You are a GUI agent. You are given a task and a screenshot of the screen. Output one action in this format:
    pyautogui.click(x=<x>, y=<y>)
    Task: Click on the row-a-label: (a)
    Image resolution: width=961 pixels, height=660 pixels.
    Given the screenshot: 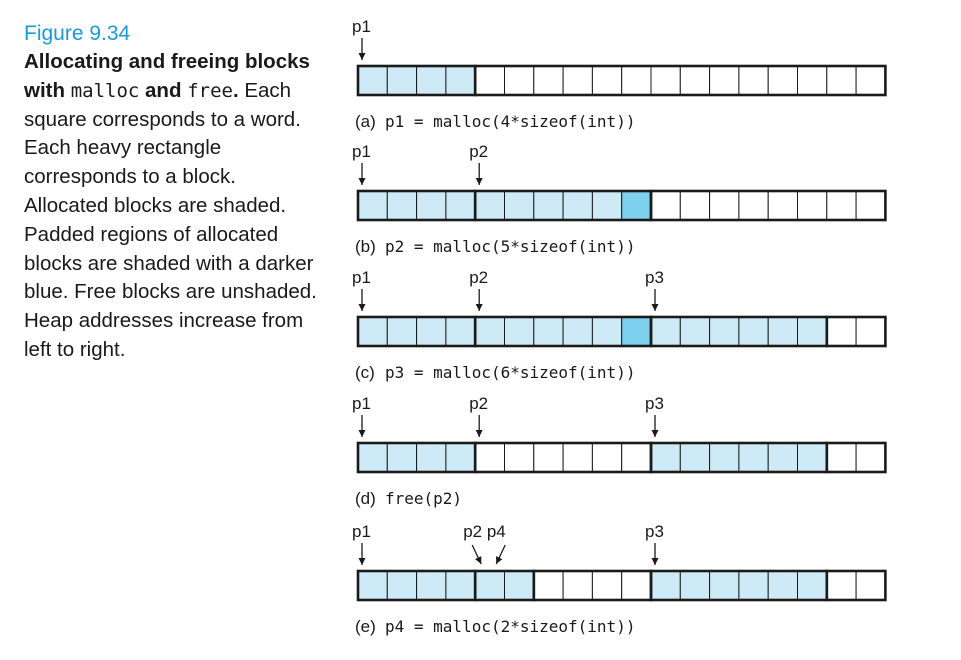 What is the action you would take?
    pyautogui.click(x=365, y=121)
    